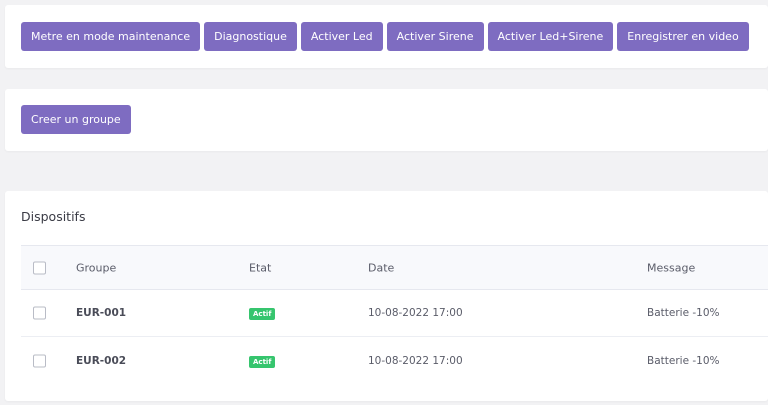 This screenshot has height=405, width=768. I want to click on row-groupe: EUR-002, so click(101, 360).